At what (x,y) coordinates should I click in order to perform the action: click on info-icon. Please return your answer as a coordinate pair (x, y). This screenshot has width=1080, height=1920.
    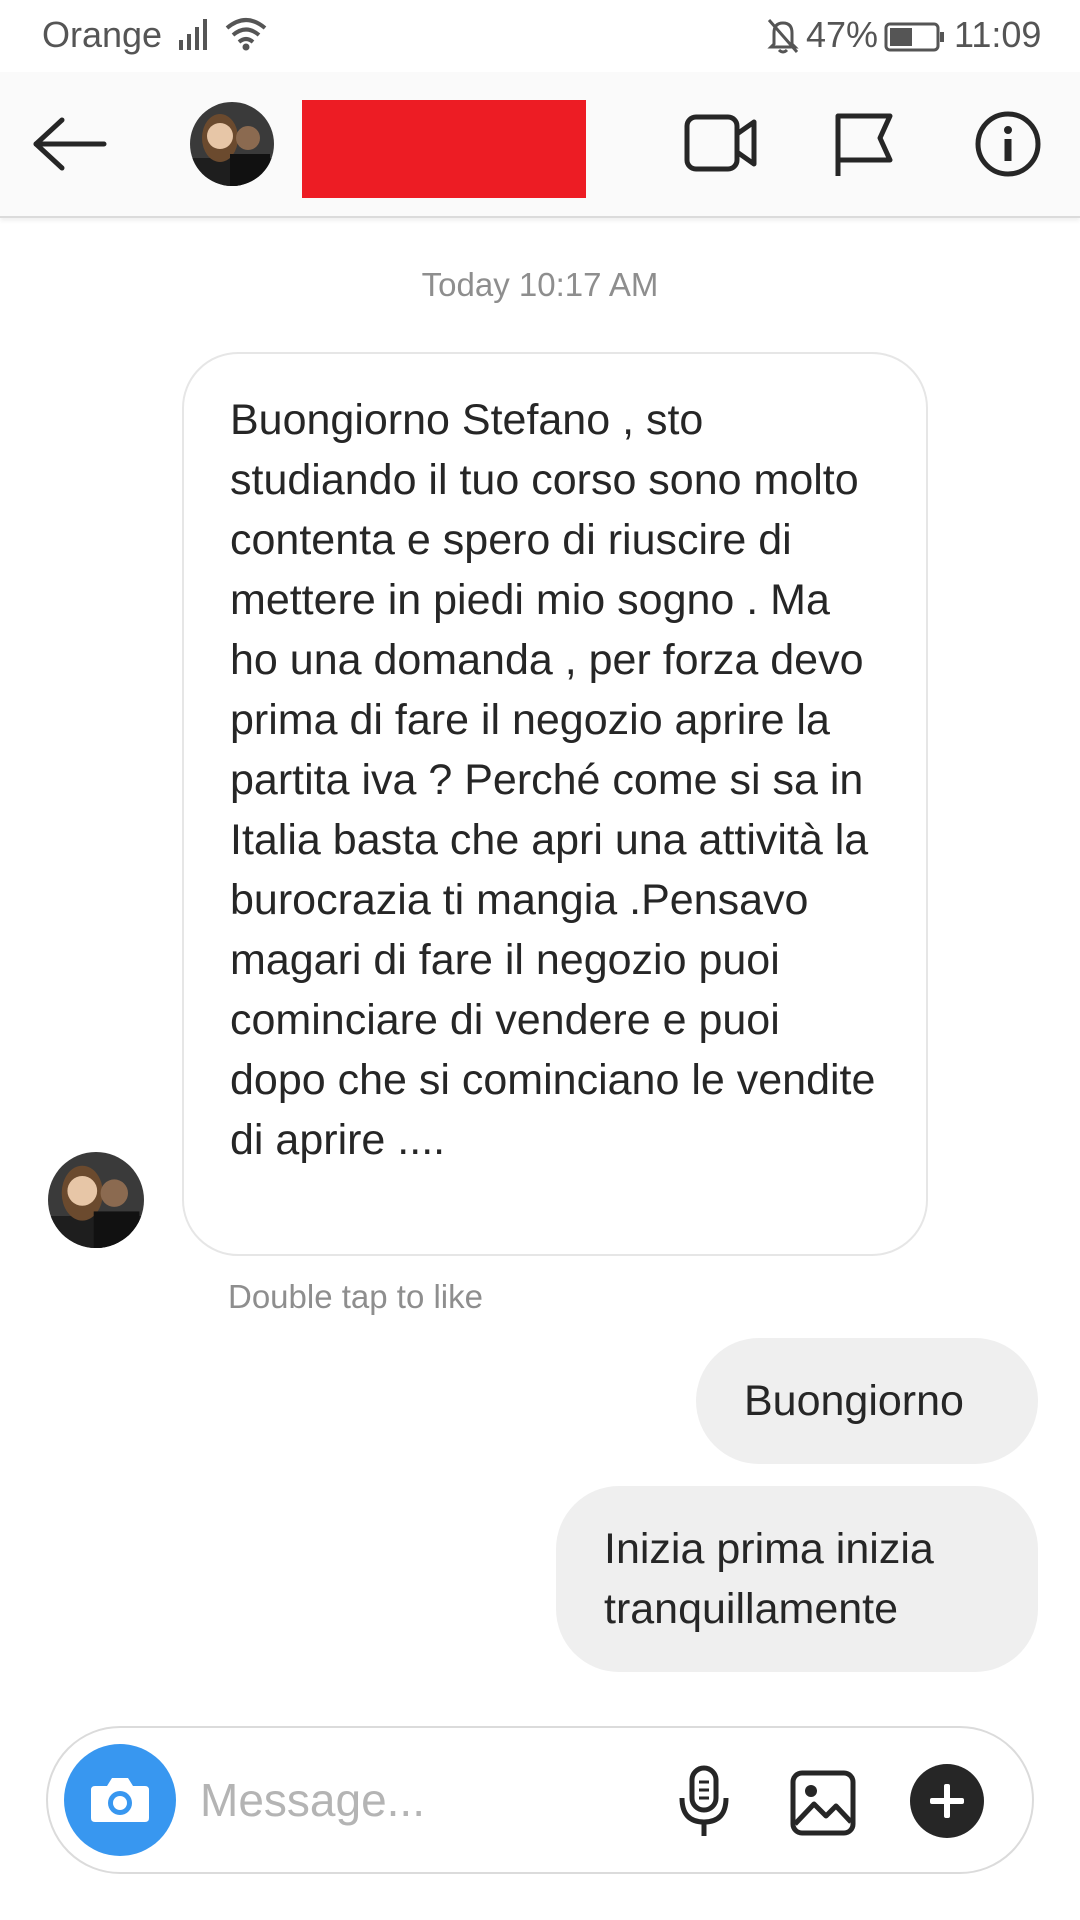
    Looking at the image, I should click on (1008, 146).